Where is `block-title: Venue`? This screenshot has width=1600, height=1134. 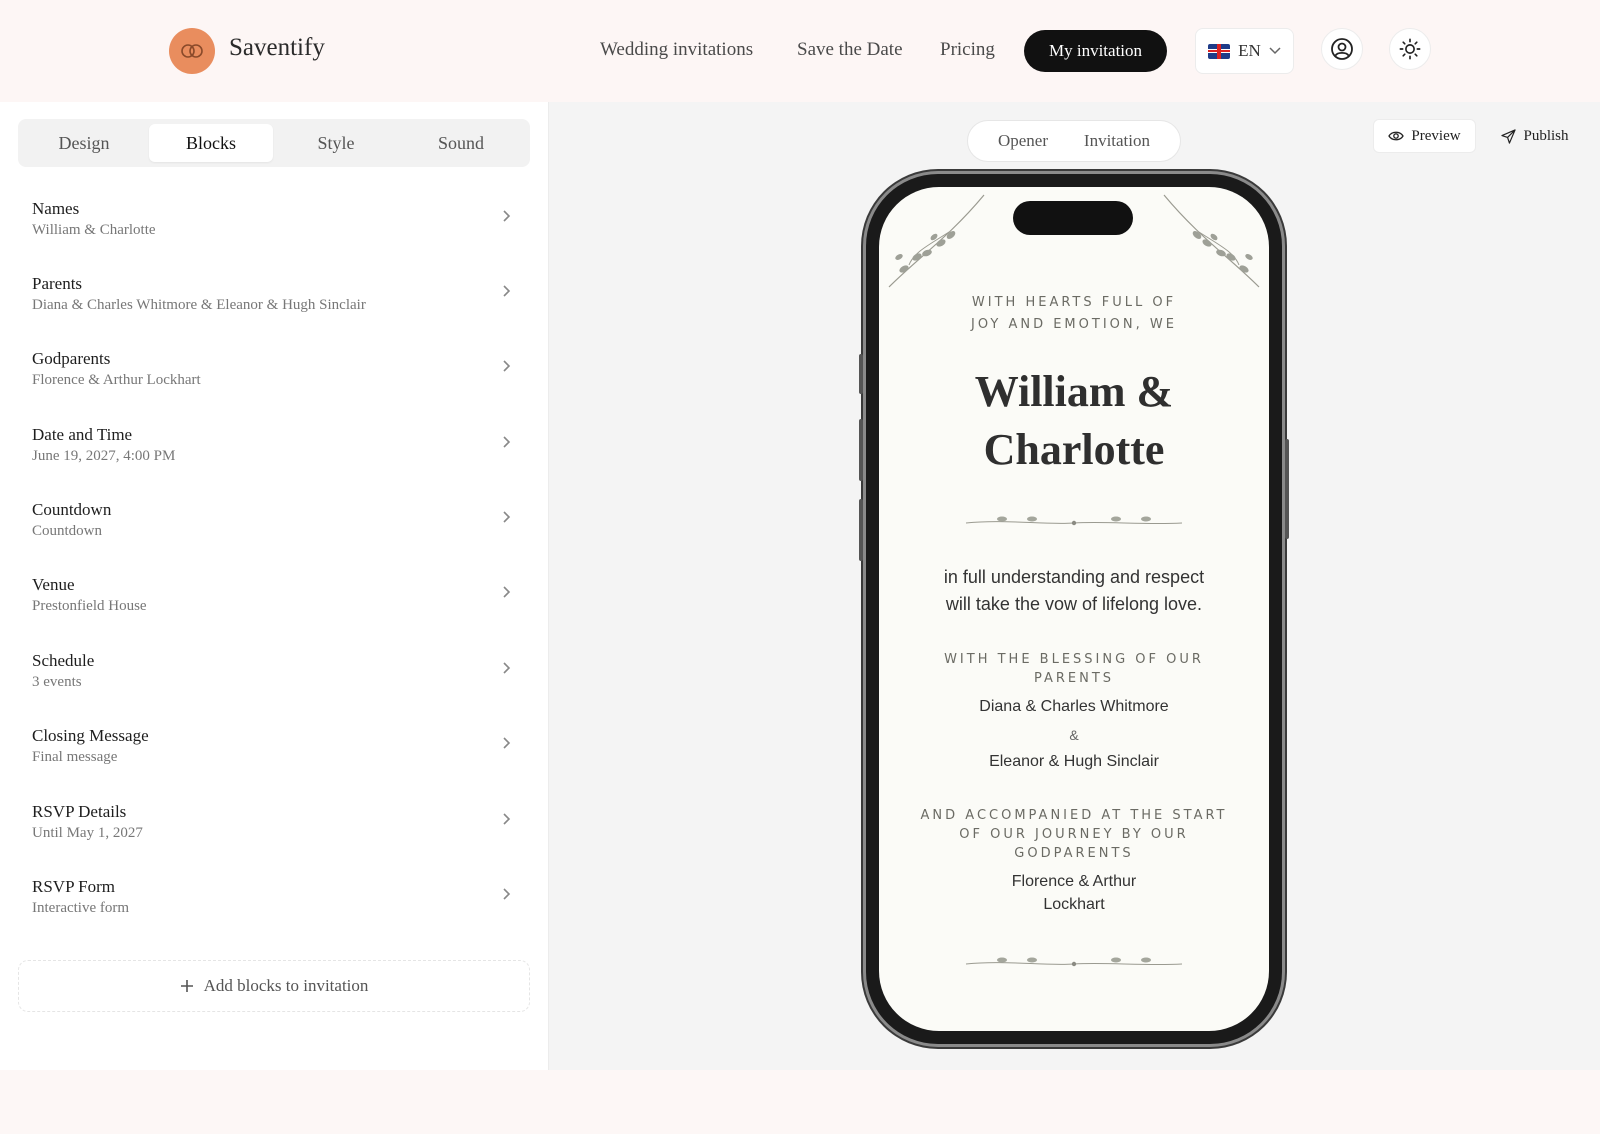 block-title: Venue is located at coordinates (53, 584).